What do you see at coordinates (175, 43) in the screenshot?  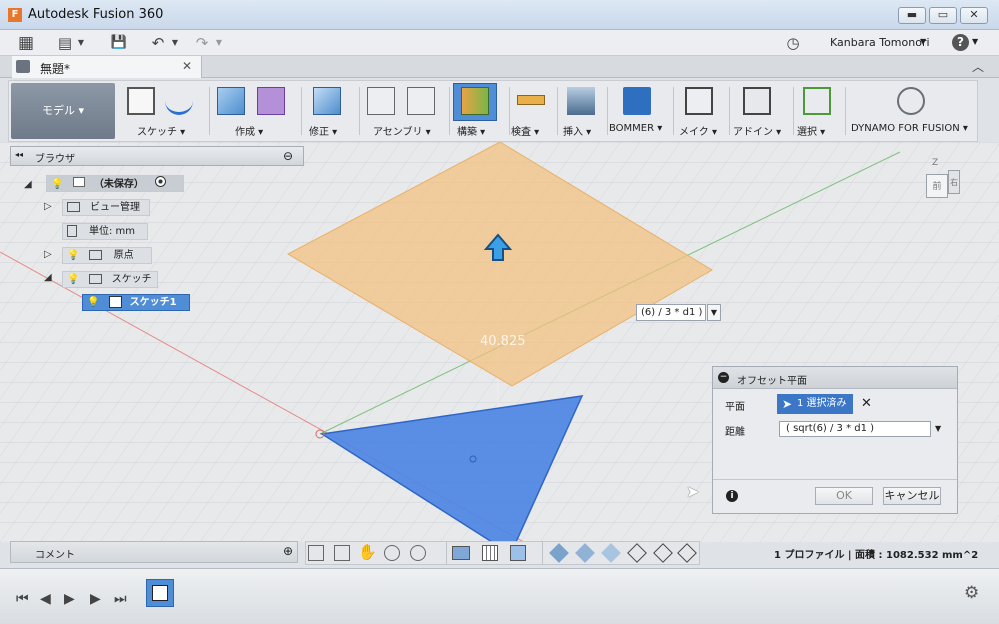 I see `undo-caret-icon: ▼` at bounding box center [175, 43].